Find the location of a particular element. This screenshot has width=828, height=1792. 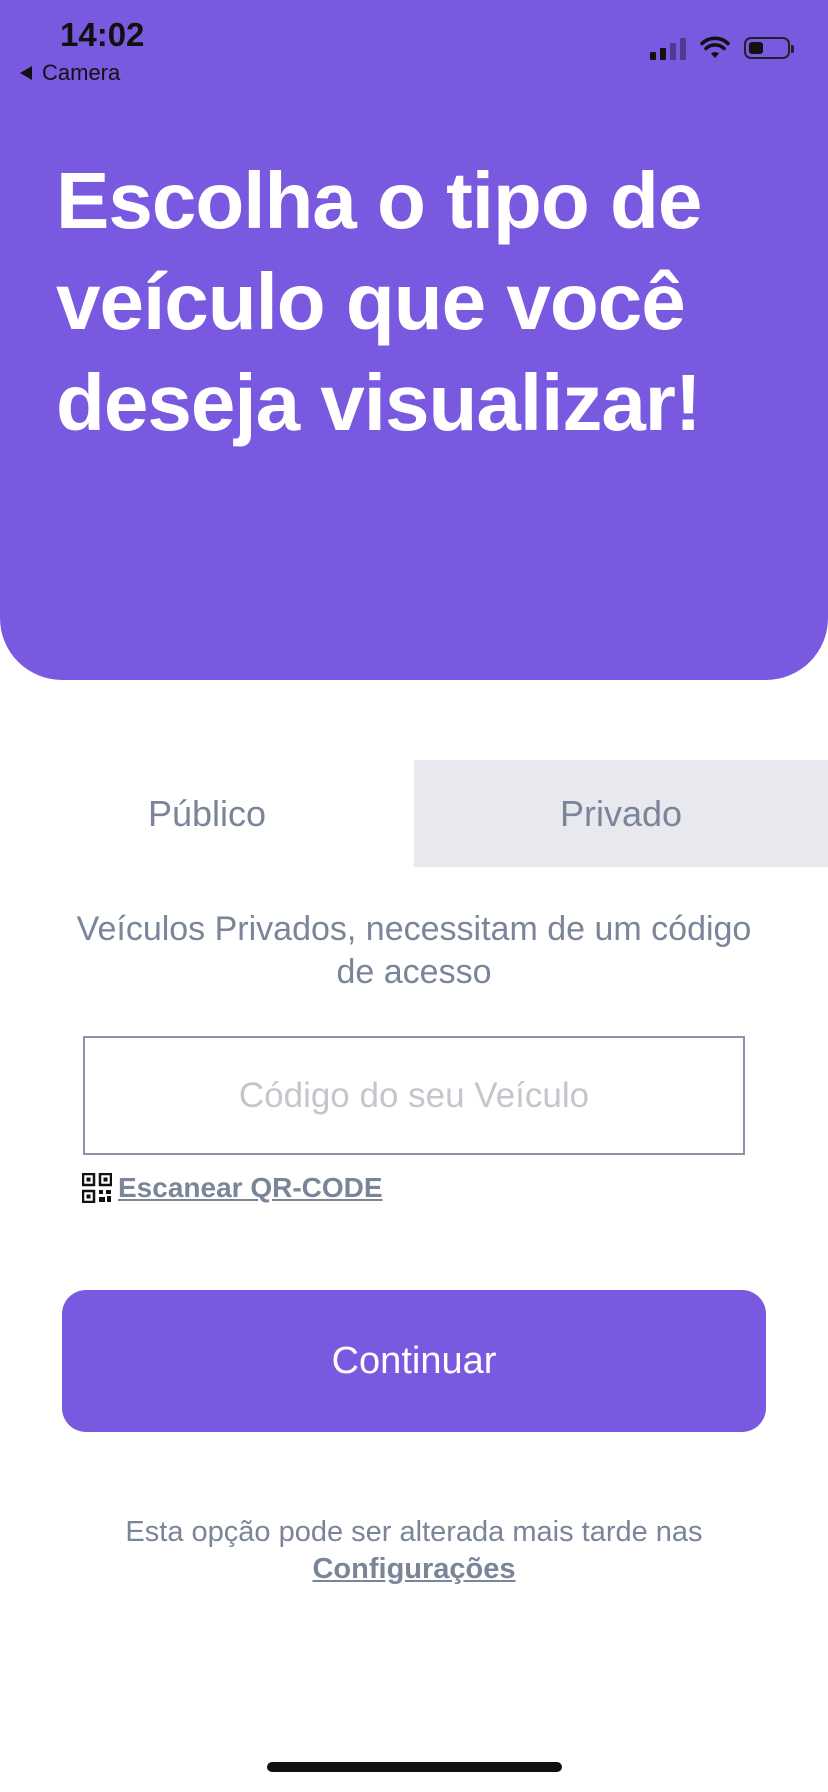

scan-qr-link: Escanear QR-CODE is located at coordinates (232, 1188).